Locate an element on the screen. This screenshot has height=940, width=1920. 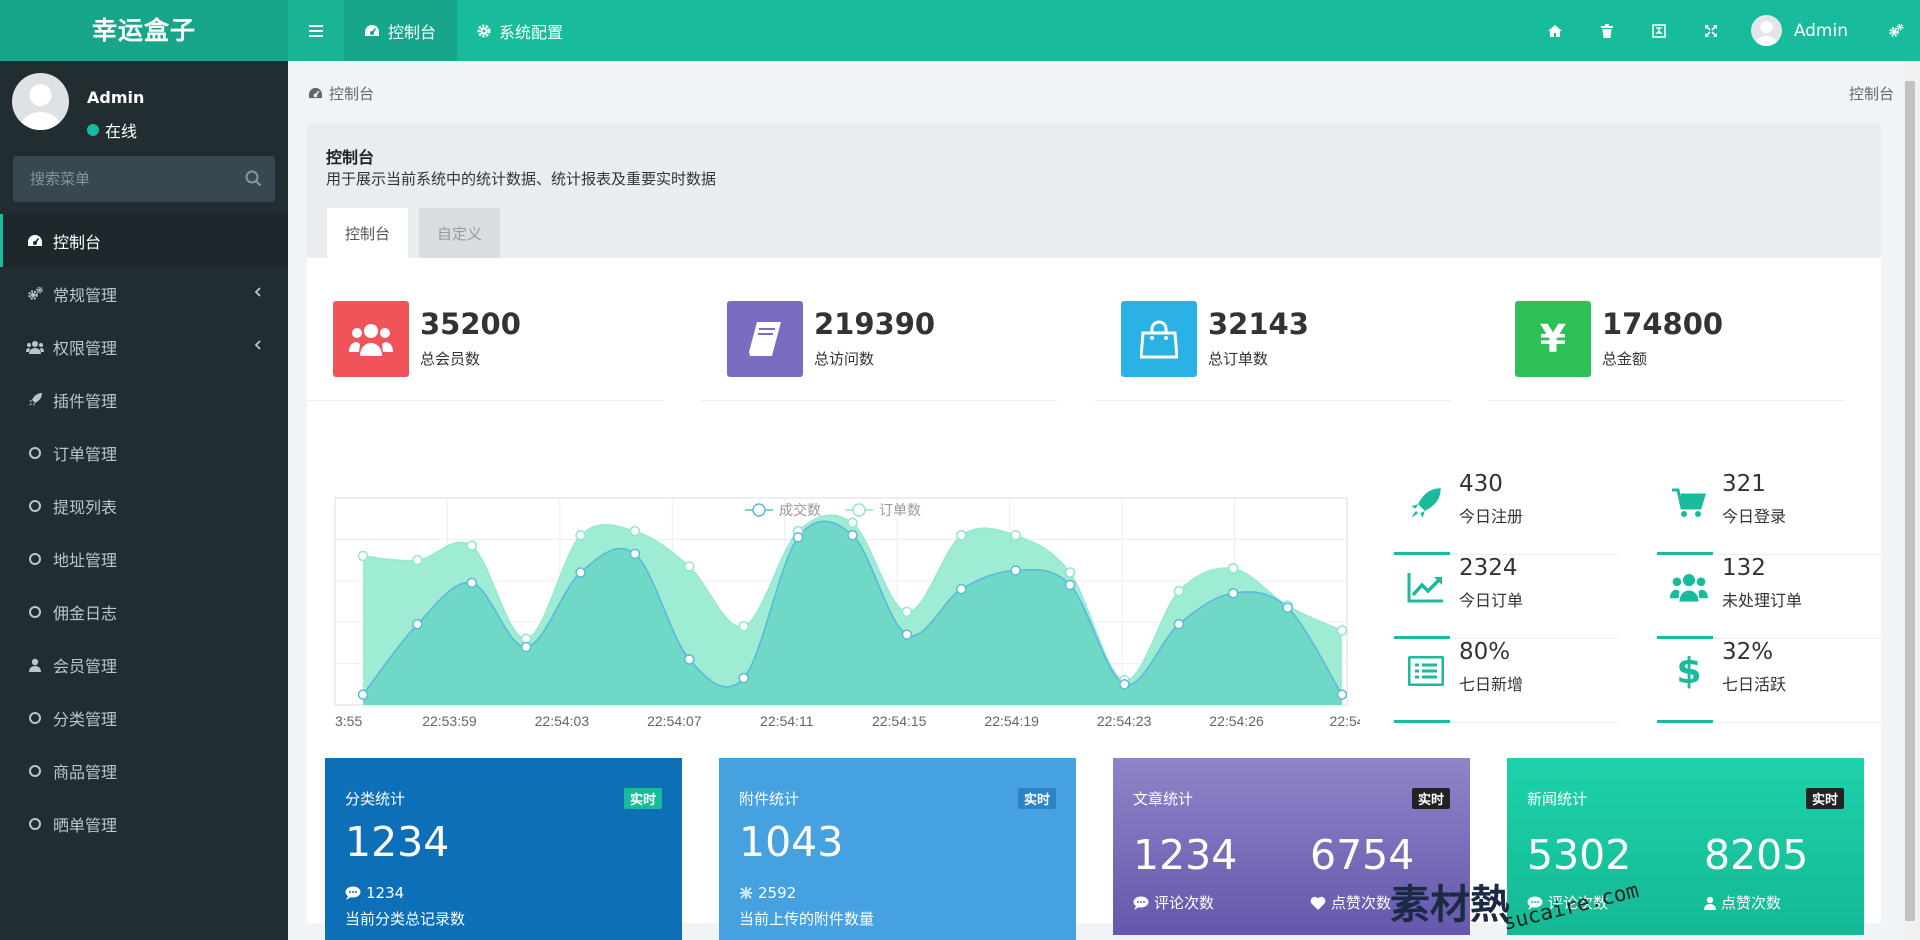
realtime-badge: 实时 is located at coordinates (642, 798).